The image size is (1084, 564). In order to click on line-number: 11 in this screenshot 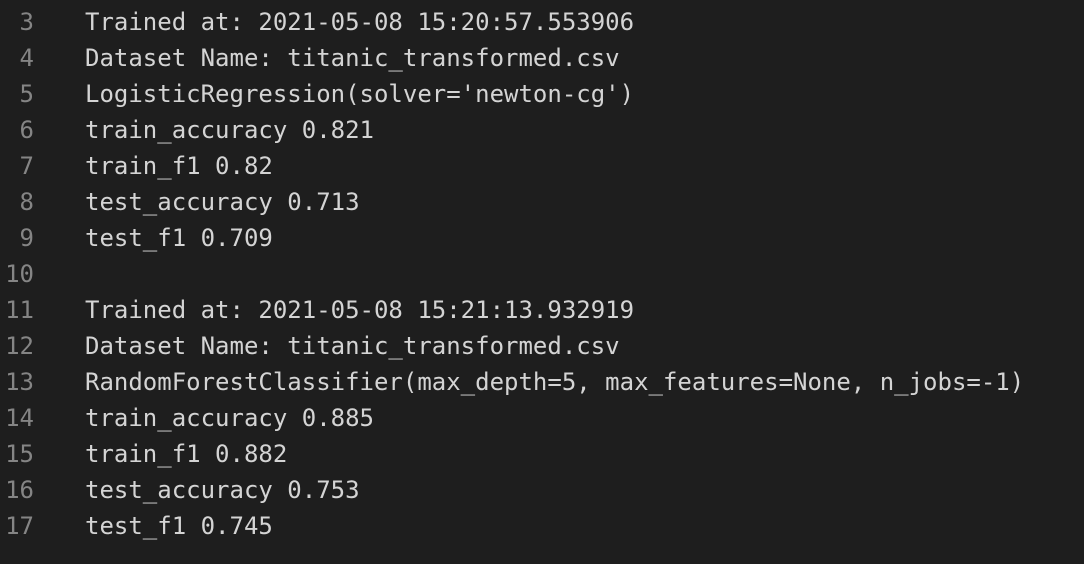, I will do `click(19, 310)`.